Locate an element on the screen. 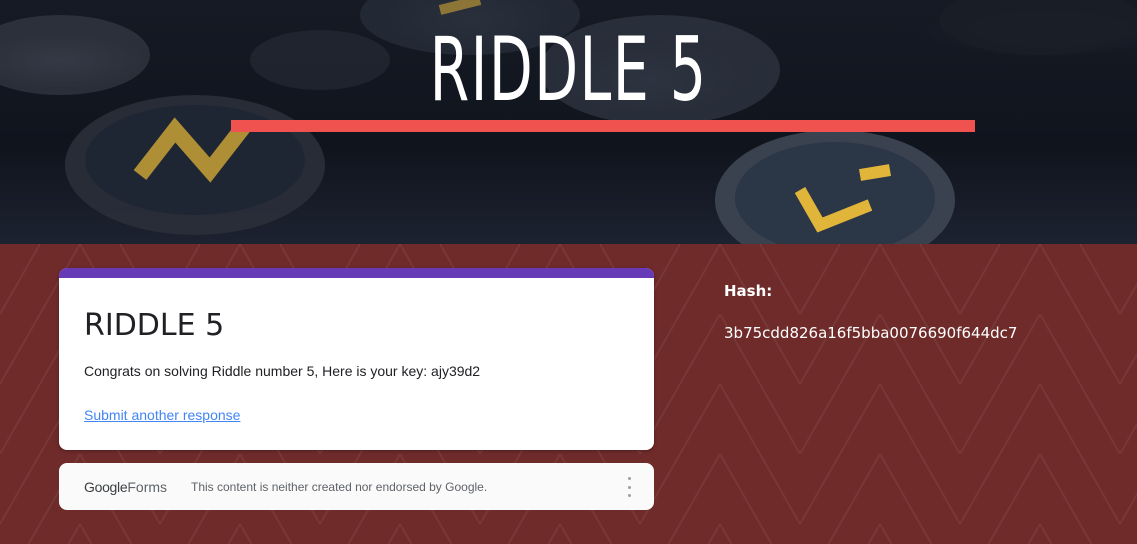 This screenshot has width=1137, height=544. google-forms-logo: GoogleForms is located at coordinates (125, 487).